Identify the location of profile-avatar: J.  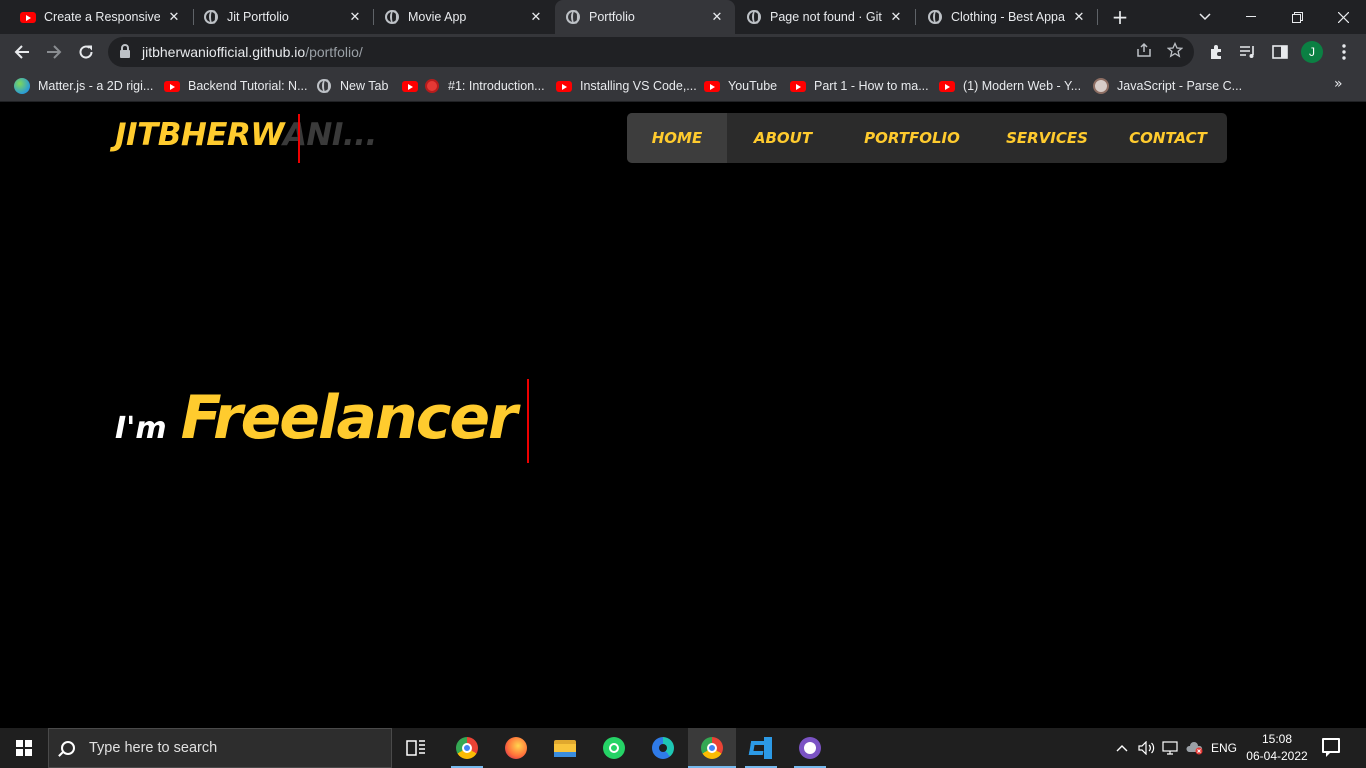
(1312, 52).